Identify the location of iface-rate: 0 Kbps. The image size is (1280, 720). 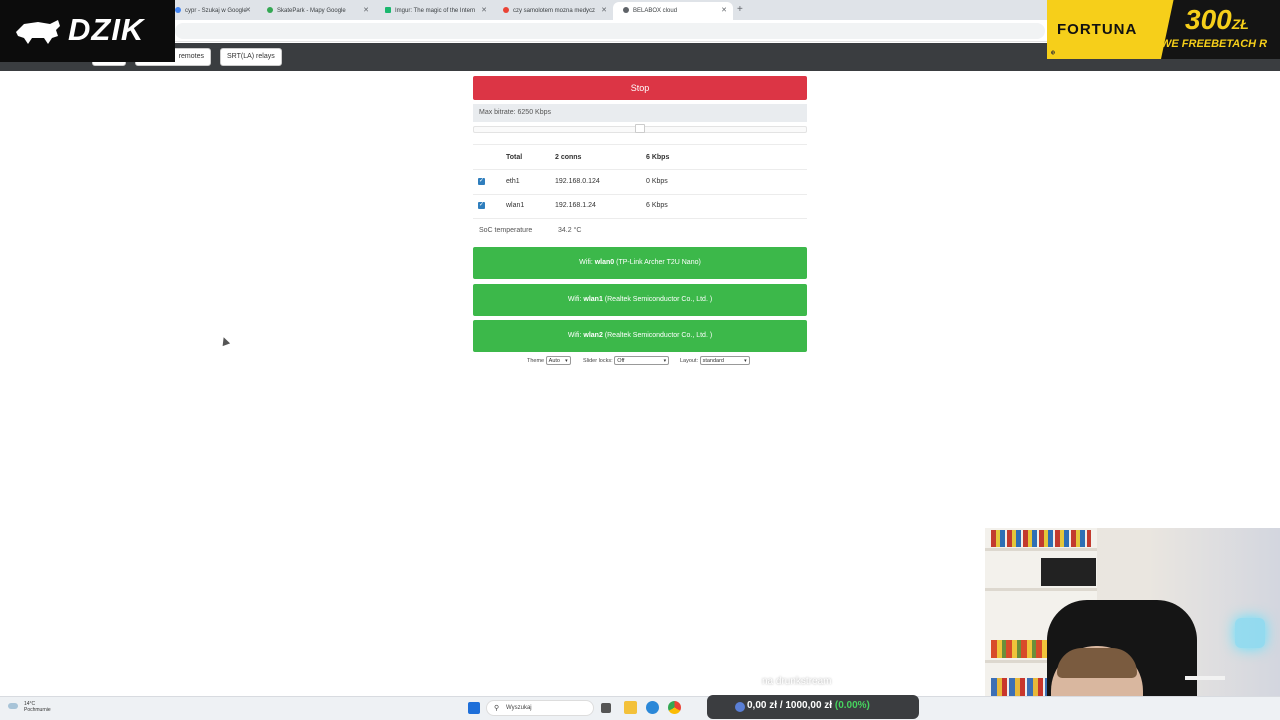
(657, 181).